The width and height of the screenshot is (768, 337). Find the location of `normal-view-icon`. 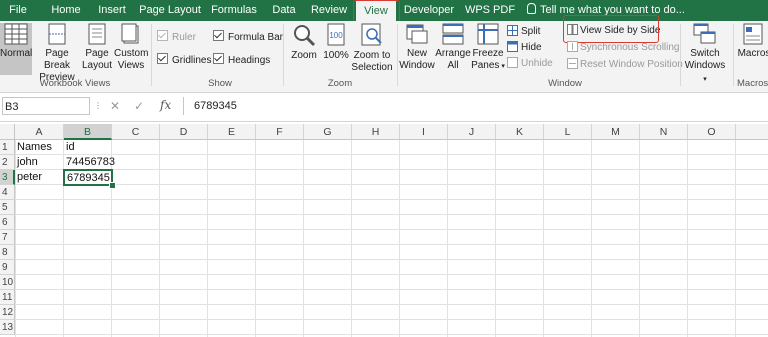

normal-view-icon is located at coordinates (16, 34).